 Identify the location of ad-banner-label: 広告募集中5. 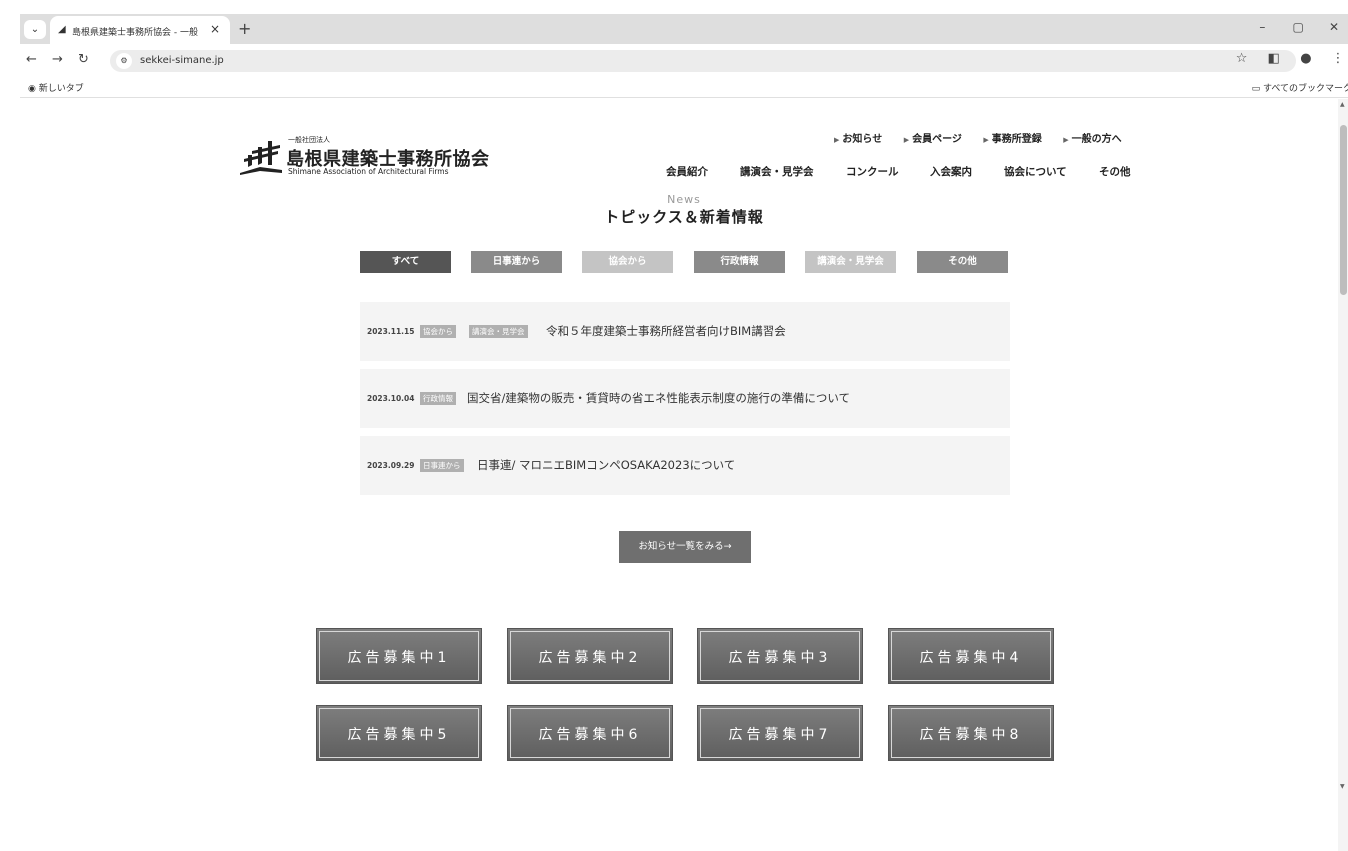
(399, 735).